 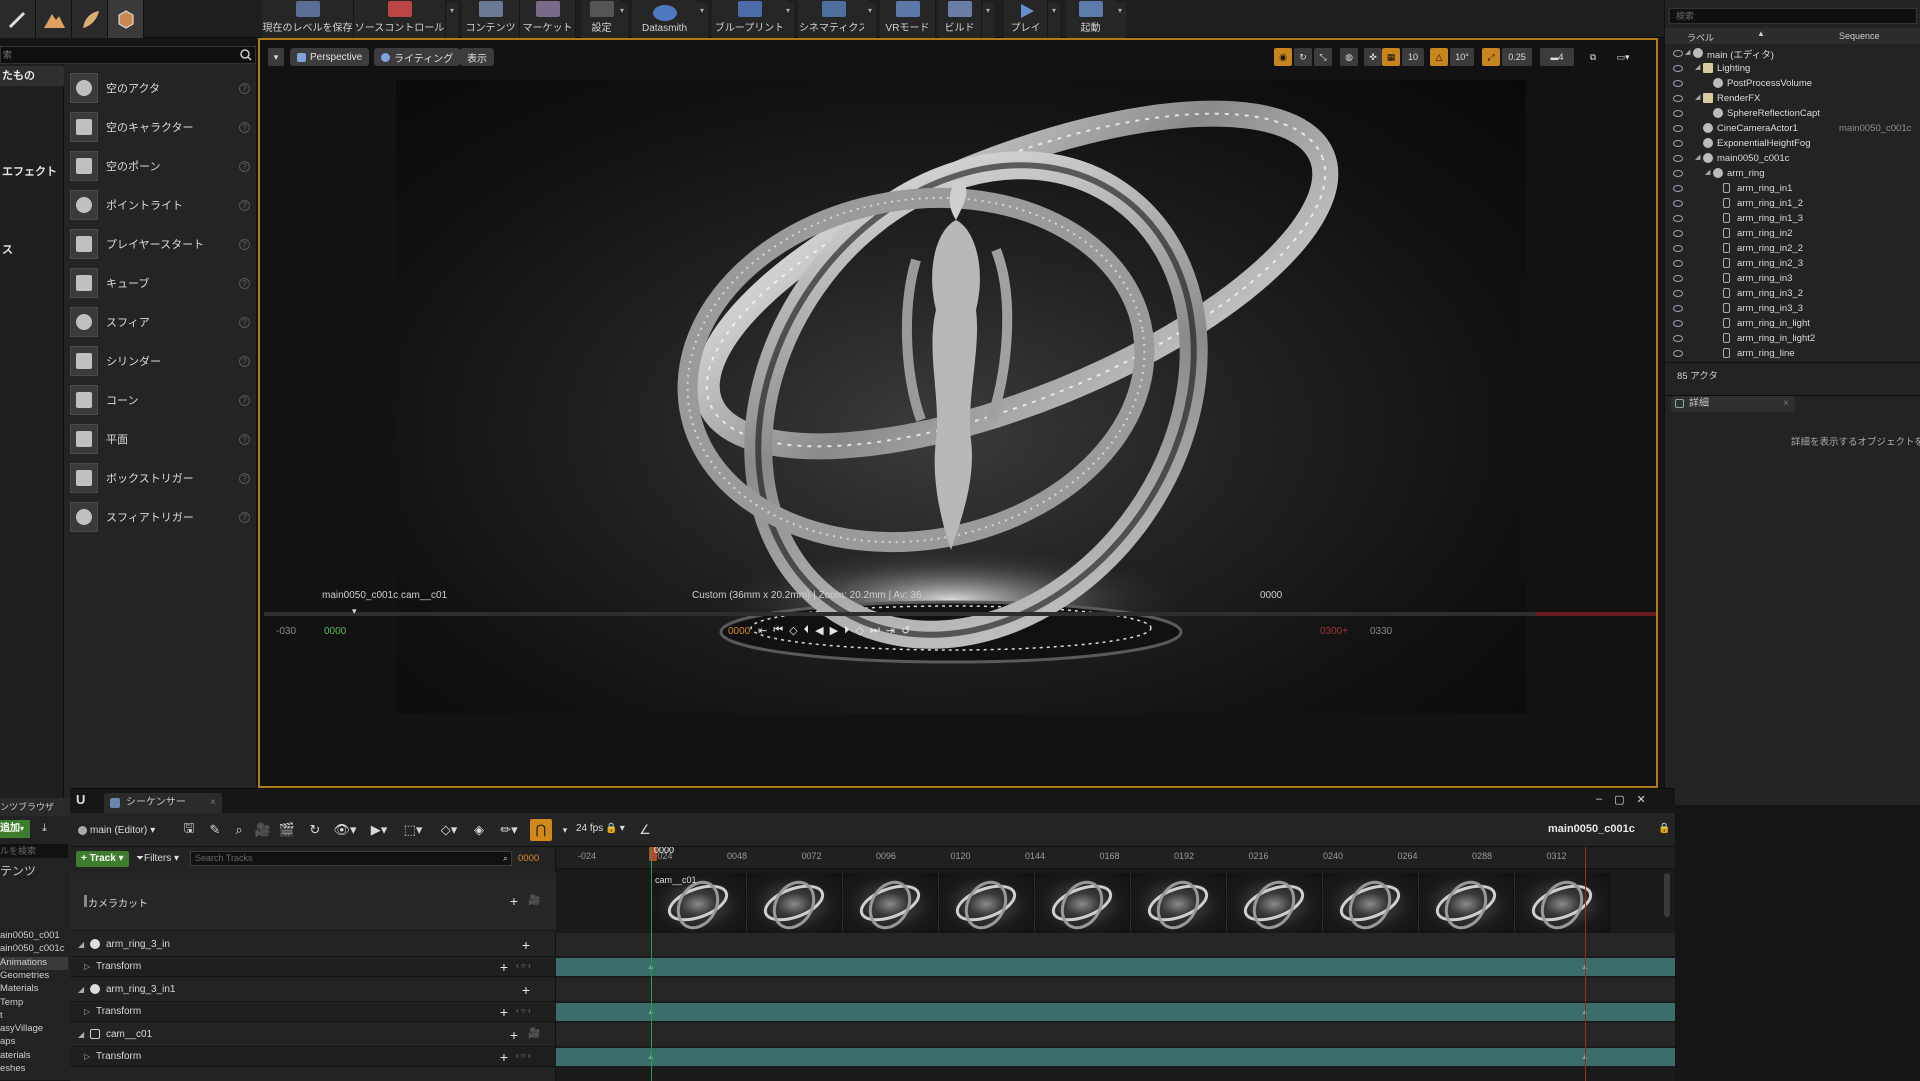 I want to click on place-search-input: 索, so click(x=128, y=55).